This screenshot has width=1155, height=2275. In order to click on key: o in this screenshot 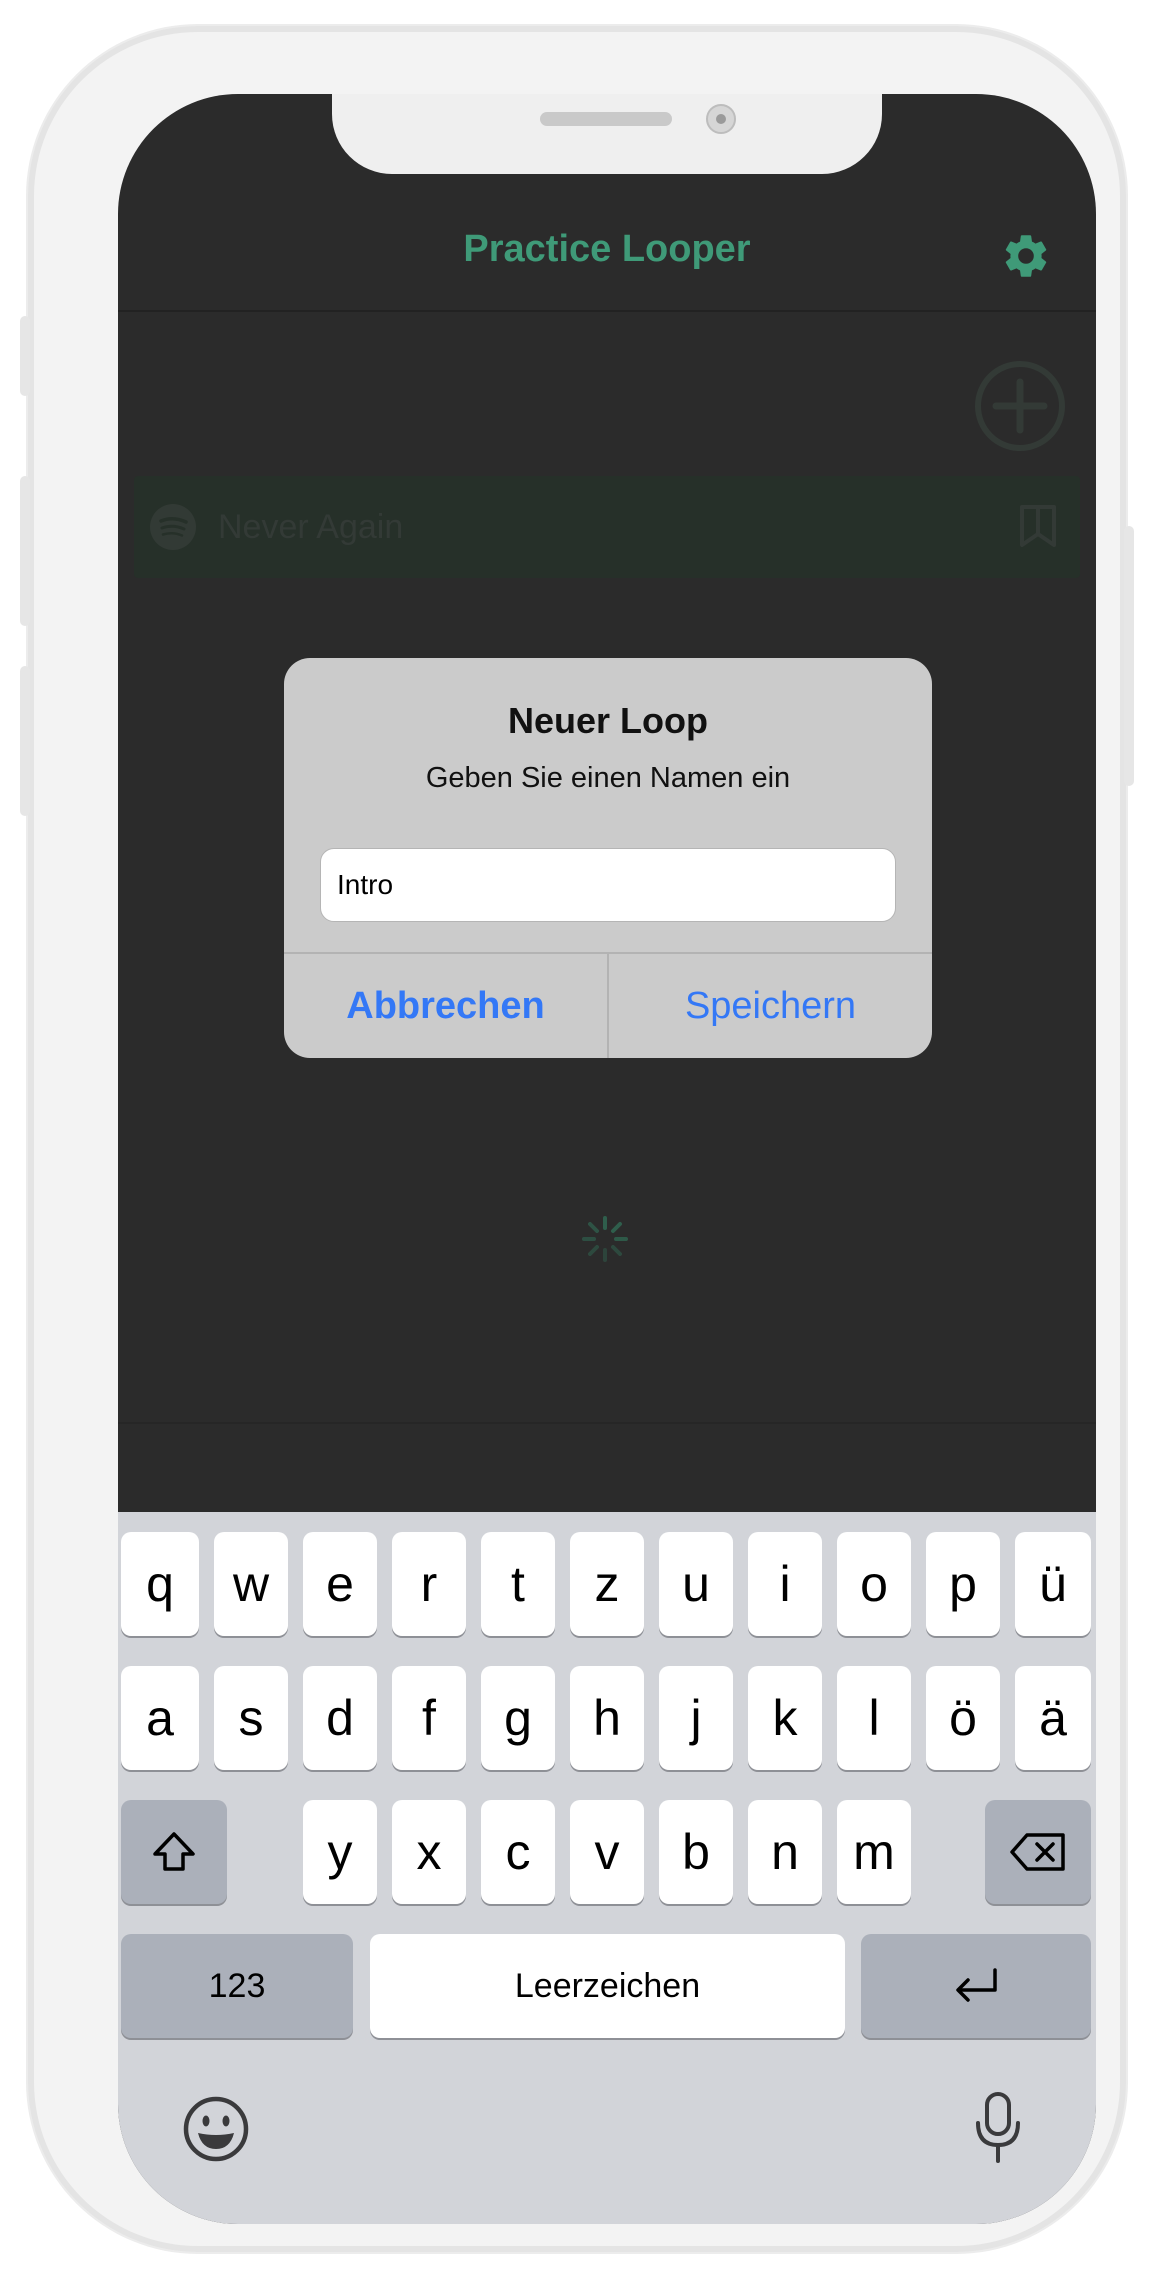, I will do `click(874, 1584)`.